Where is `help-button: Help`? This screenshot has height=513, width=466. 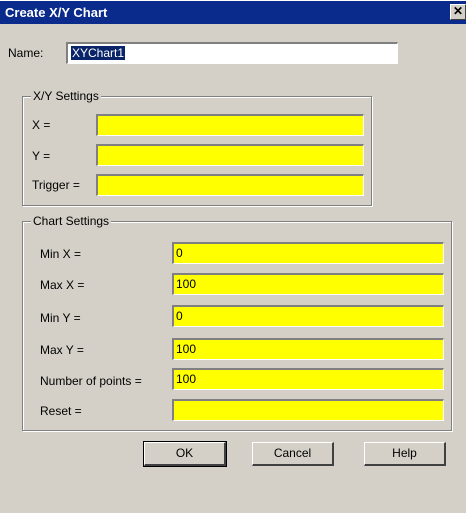
help-button: Help is located at coordinates (405, 454).